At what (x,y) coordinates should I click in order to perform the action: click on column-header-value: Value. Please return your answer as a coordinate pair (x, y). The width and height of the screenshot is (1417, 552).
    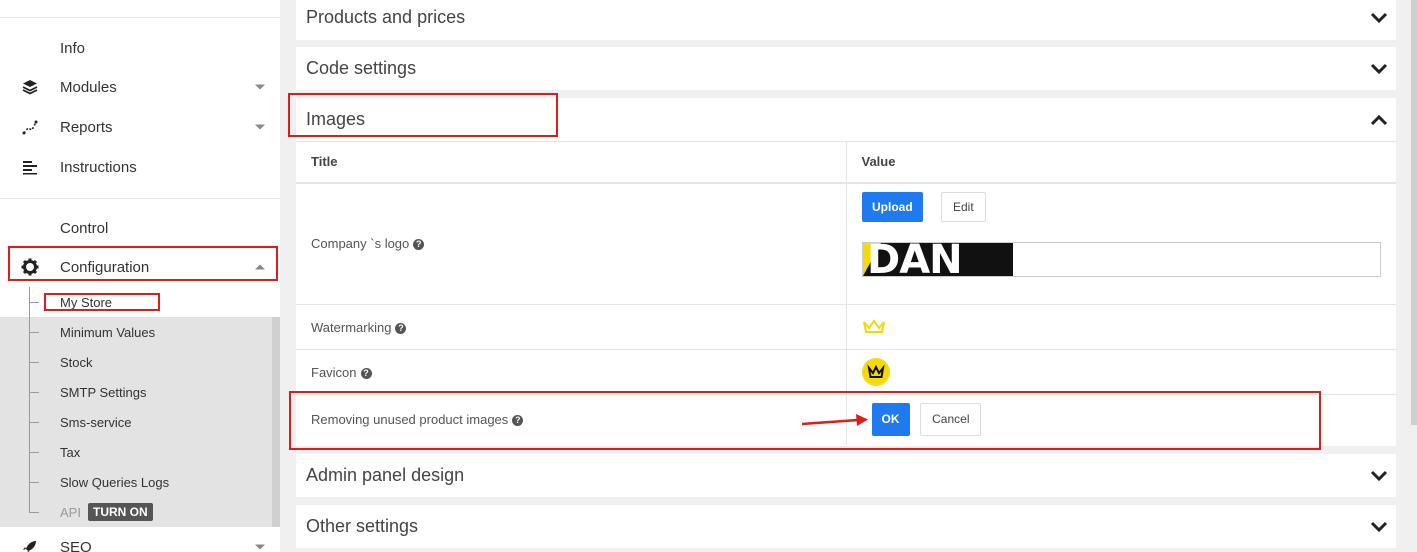
    Looking at the image, I should click on (1121, 162).